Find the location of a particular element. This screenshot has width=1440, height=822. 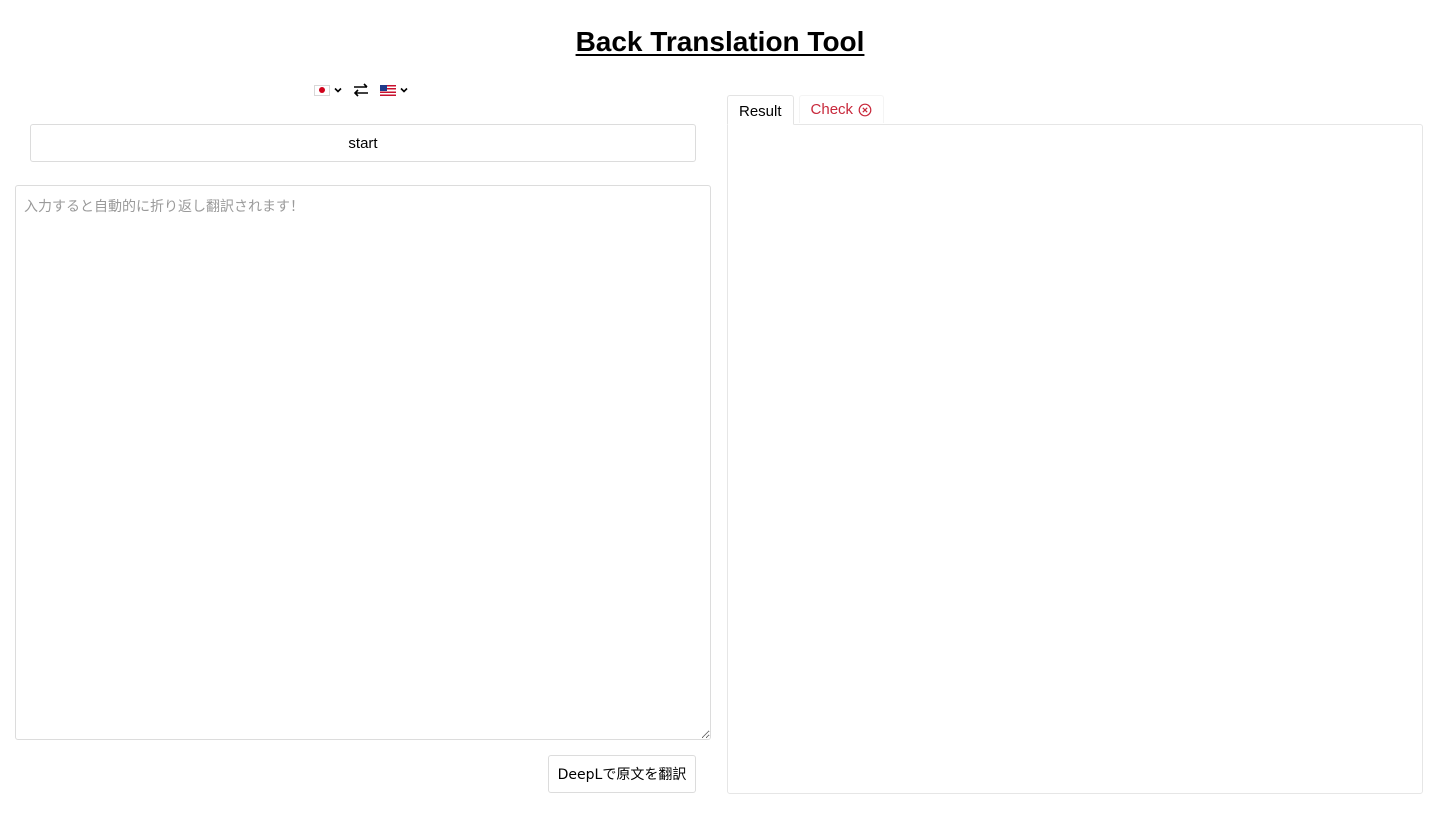

target-language-select is located at coordinates (394, 90).